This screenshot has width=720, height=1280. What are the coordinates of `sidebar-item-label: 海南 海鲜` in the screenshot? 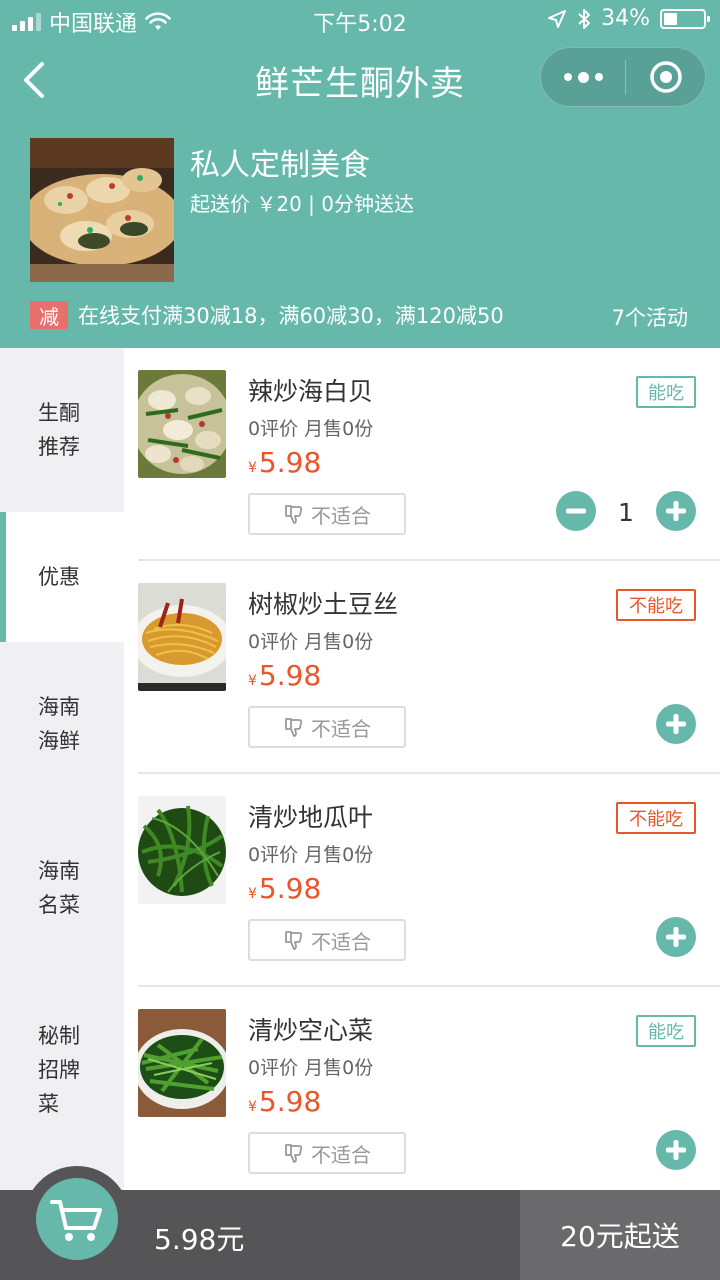 It's located at (59, 724).